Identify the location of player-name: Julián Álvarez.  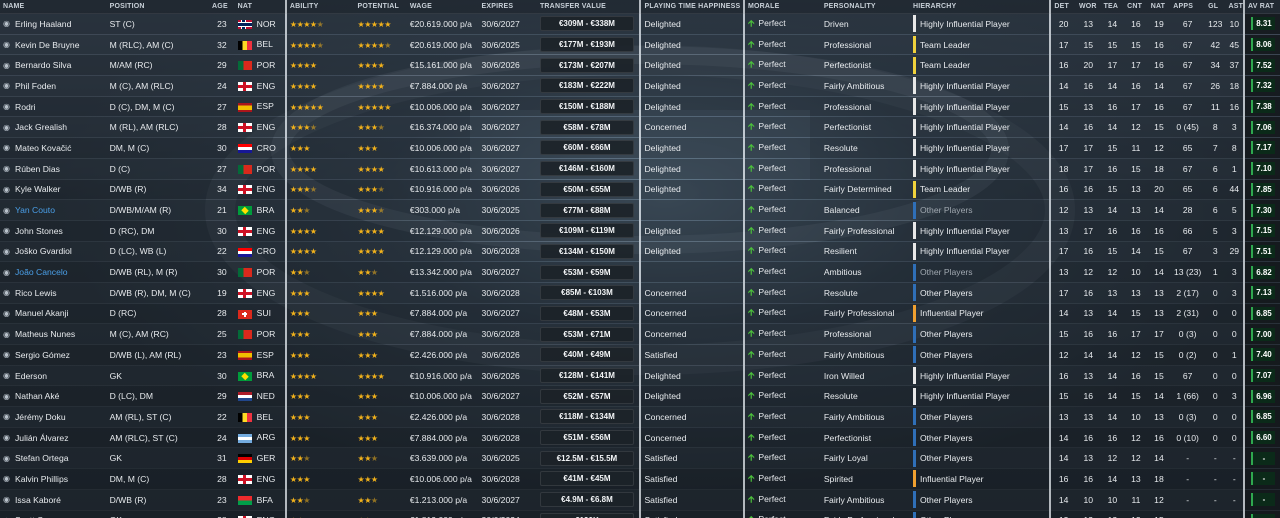
(42, 438).